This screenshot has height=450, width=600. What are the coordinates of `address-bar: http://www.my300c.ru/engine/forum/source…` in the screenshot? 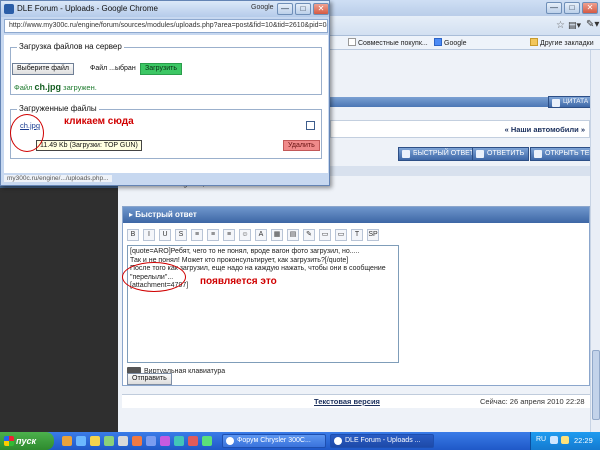 It's located at (166, 26).